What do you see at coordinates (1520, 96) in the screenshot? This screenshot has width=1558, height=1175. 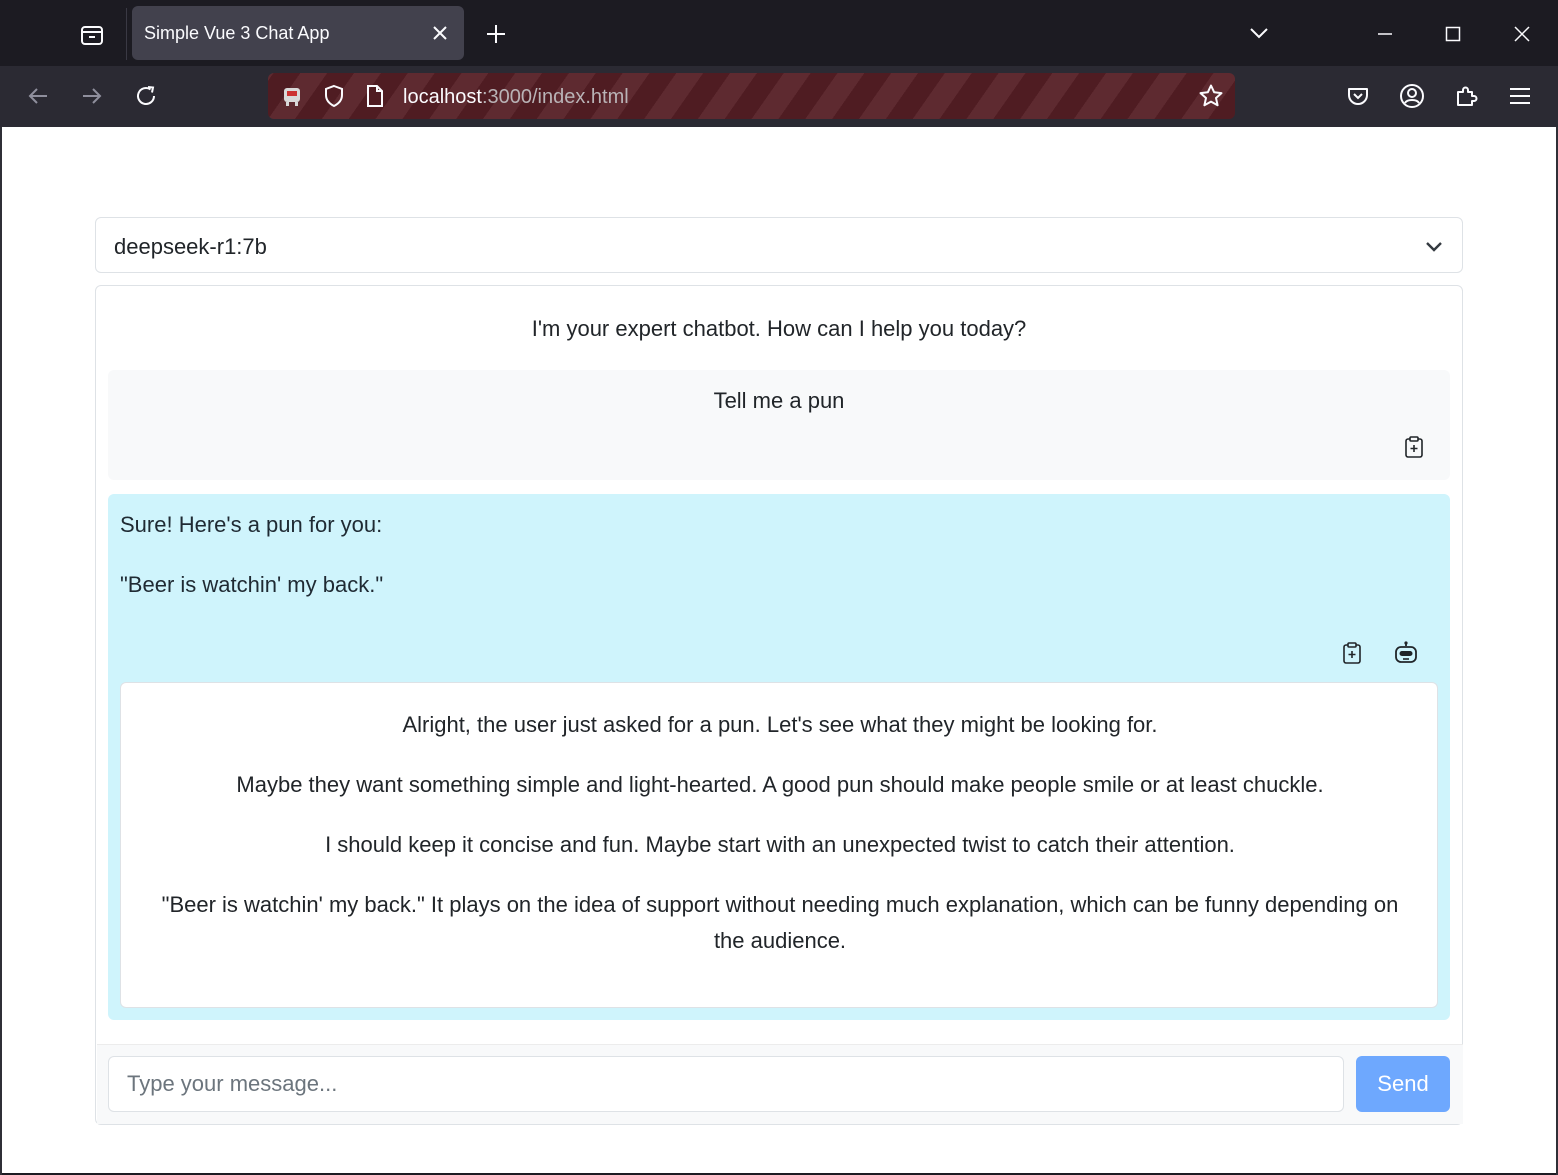 I see `hamburger-menu-icon` at bounding box center [1520, 96].